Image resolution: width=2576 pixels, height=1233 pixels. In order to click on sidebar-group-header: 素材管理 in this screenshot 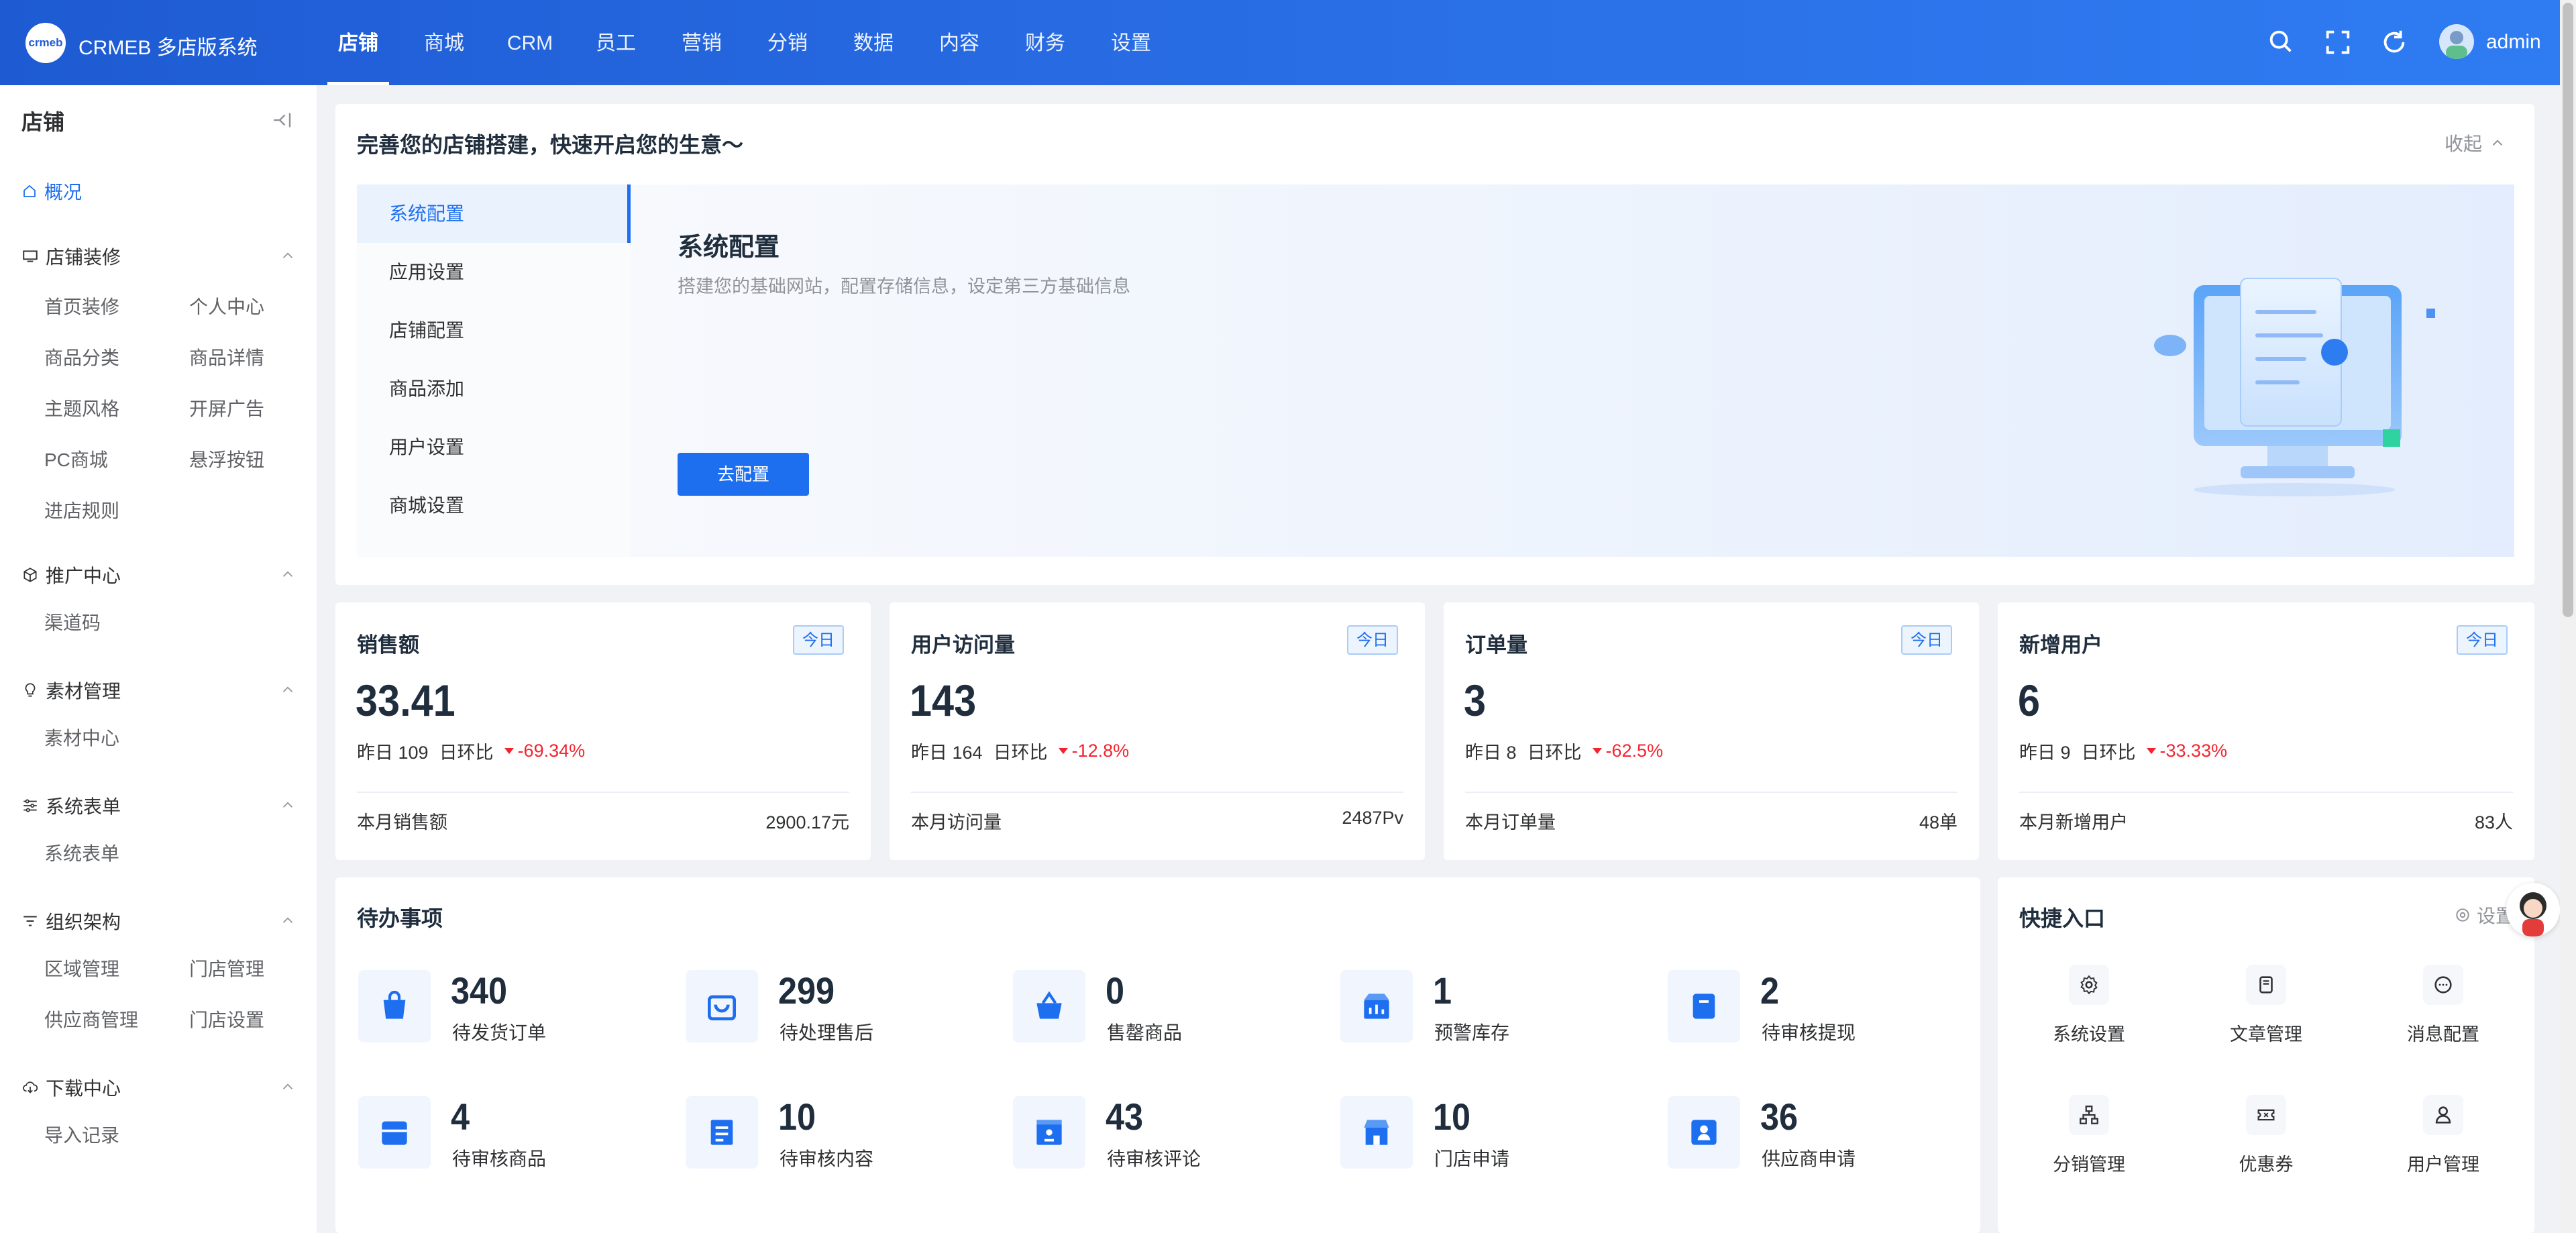, I will do `click(159, 691)`.